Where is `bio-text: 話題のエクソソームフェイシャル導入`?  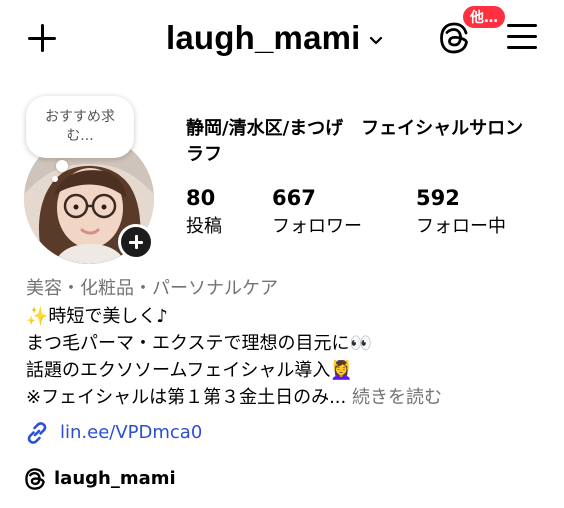
bio-text: 話題のエクソソームフェイシャル導入 is located at coordinates (178, 370).